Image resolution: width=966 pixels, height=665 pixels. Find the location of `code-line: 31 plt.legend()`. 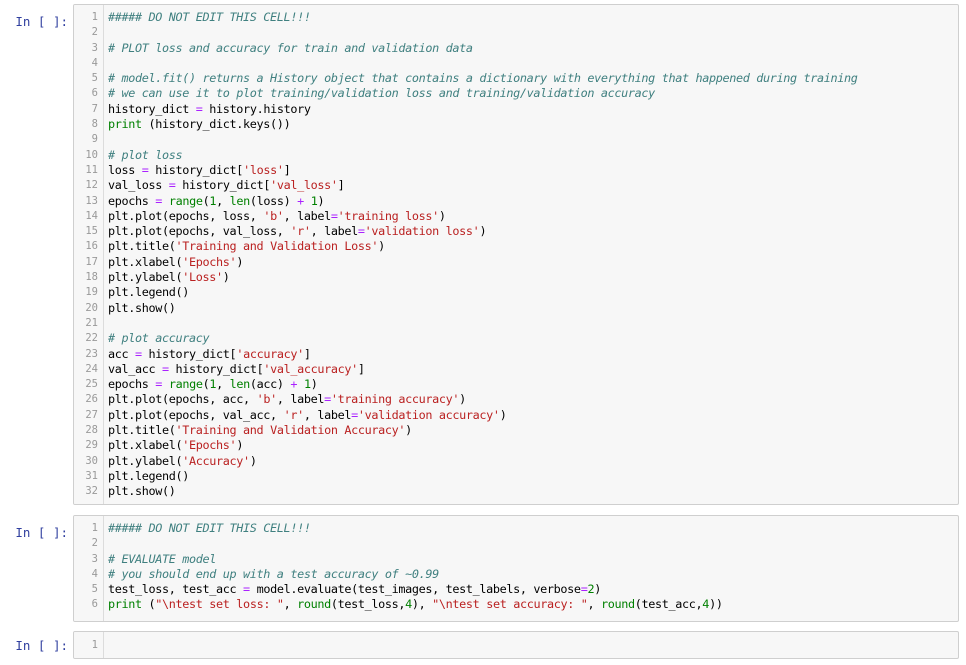

code-line: 31 plt.legend() is located at coordinates (516, 476).